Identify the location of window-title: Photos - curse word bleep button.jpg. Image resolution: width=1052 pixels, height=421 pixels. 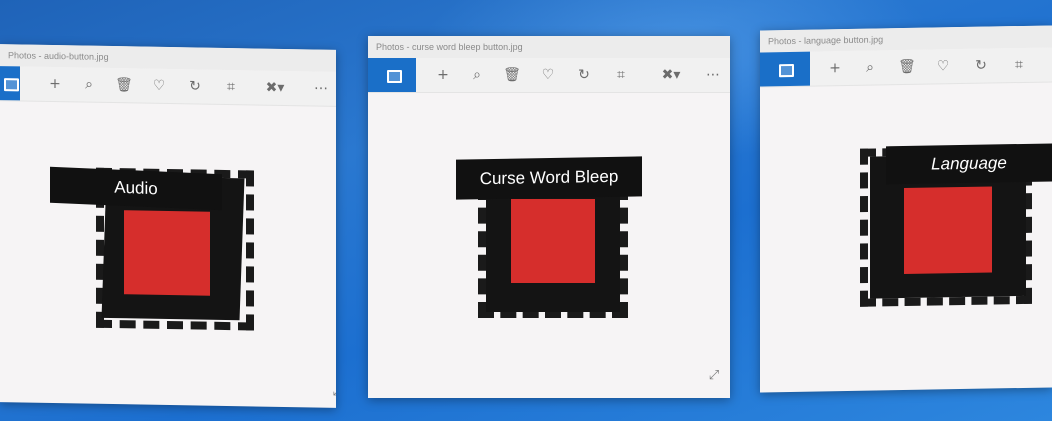
(549, 47).